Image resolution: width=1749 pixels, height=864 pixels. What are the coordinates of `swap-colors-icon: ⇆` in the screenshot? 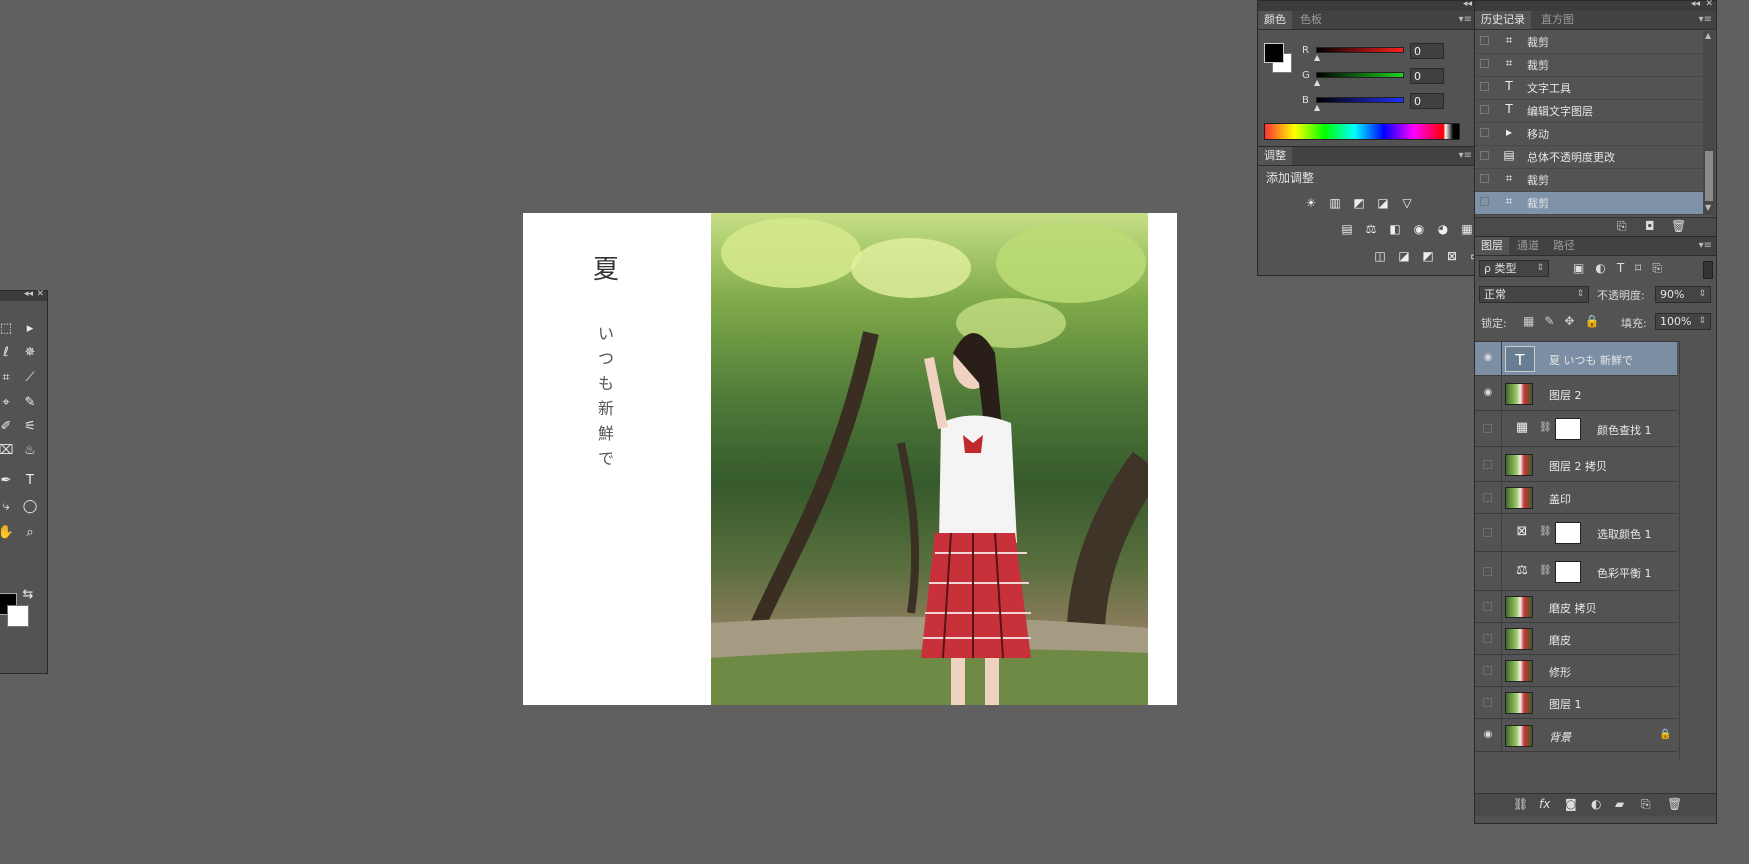 It's located at (28, 595).